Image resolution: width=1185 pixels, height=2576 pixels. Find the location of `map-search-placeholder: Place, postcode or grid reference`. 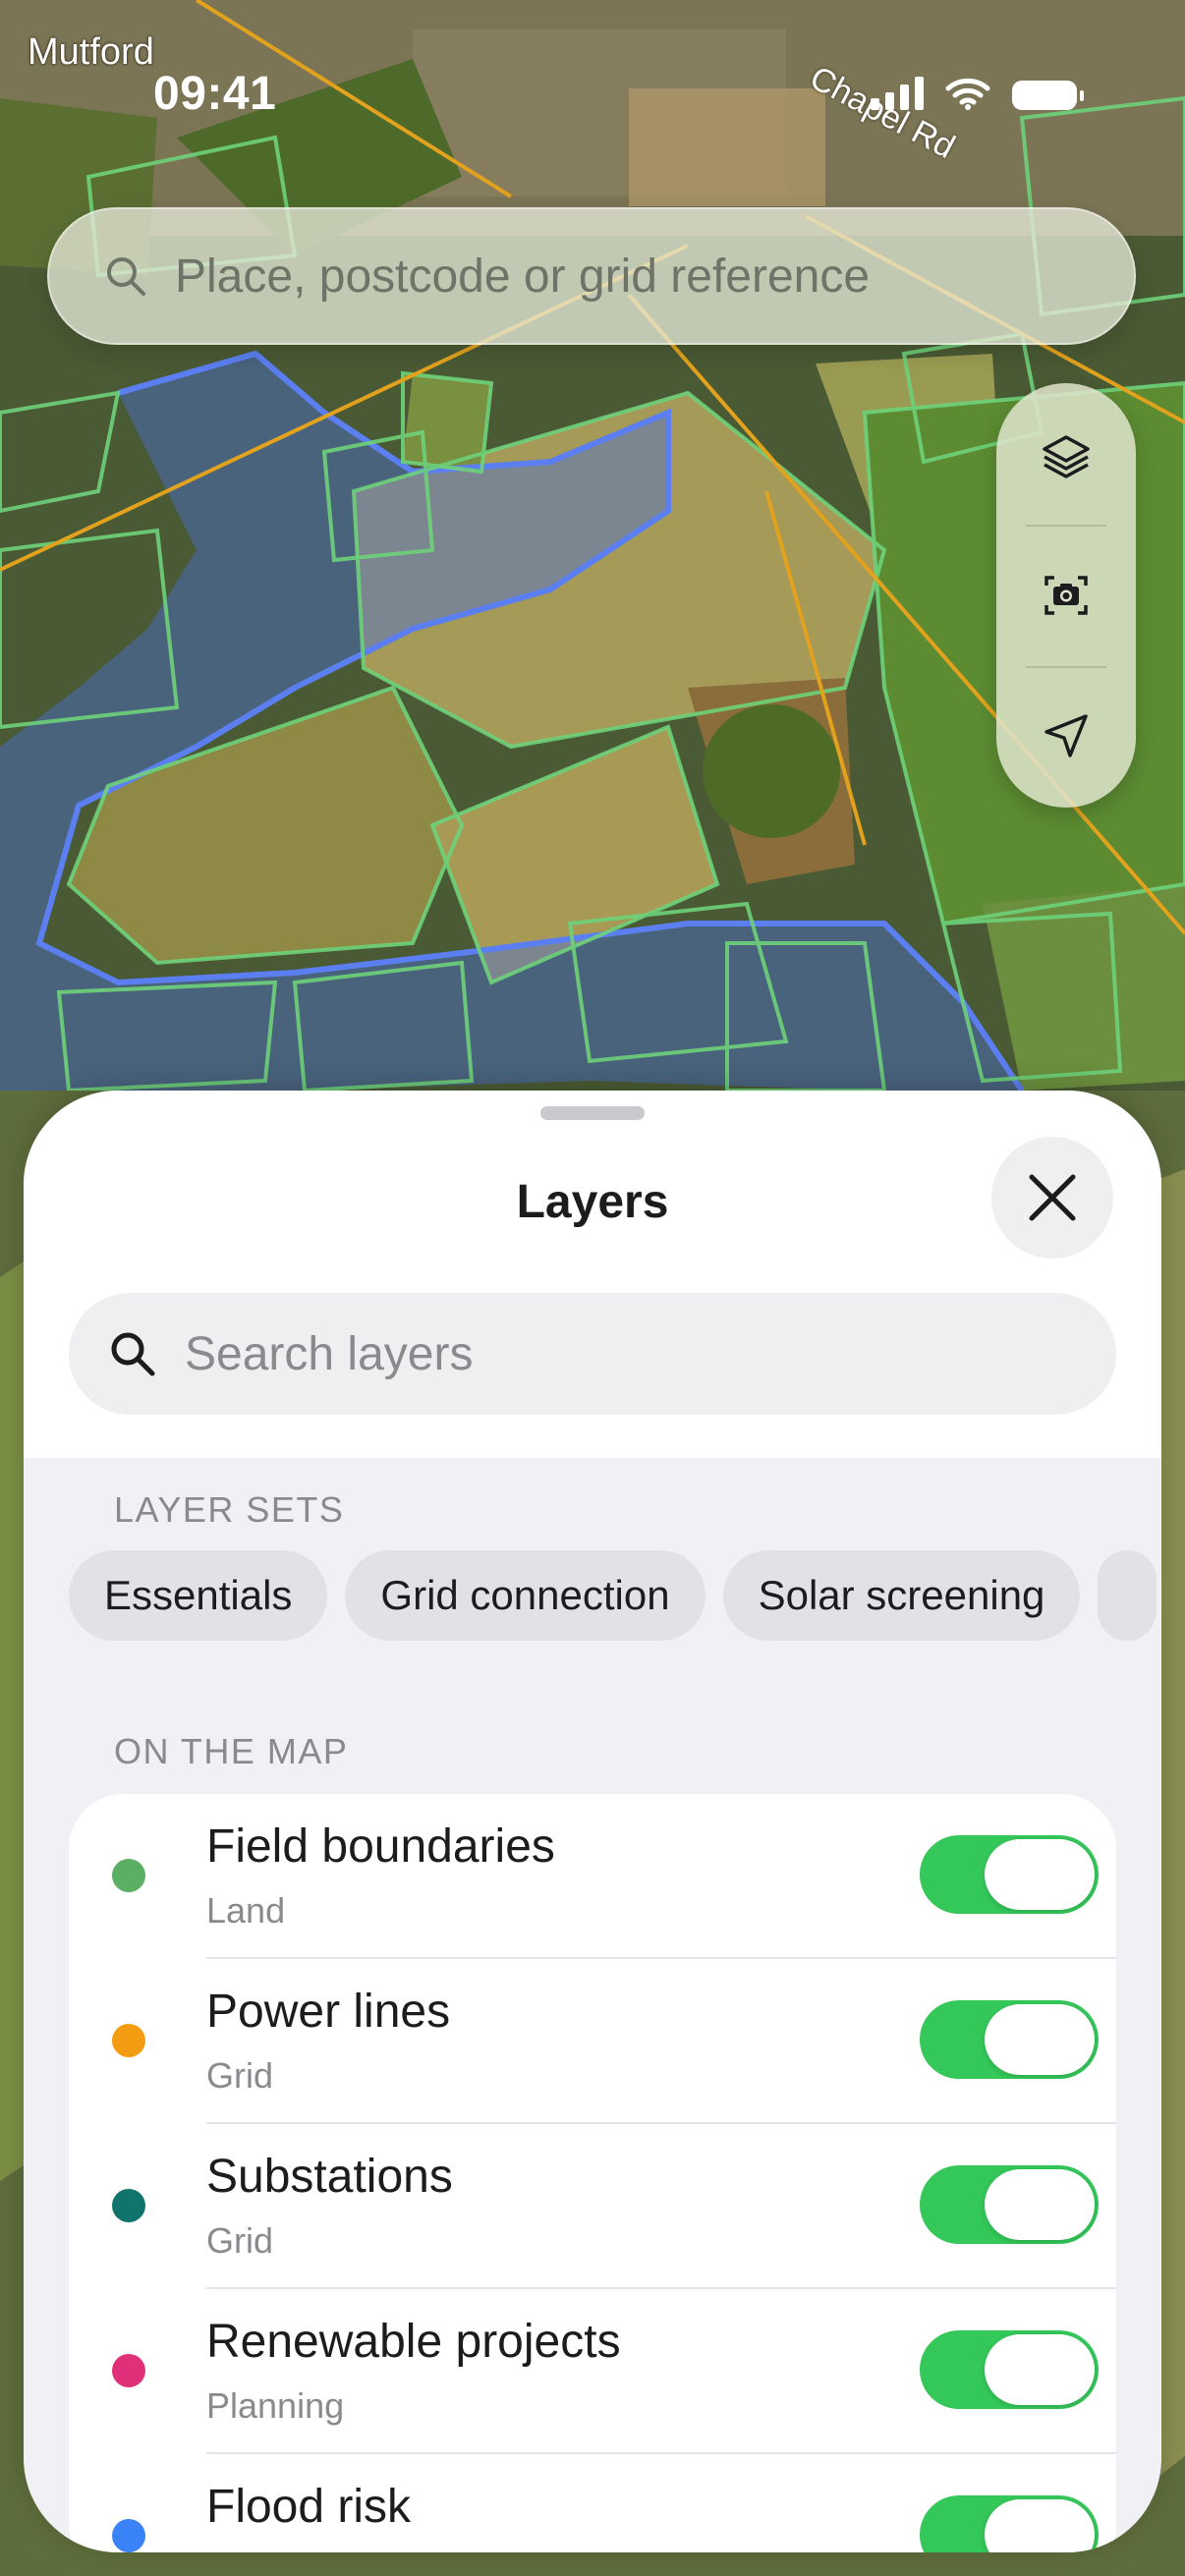

map-search-placeholder: Place, postcode or grid reference is located at coordinates (523, 276).